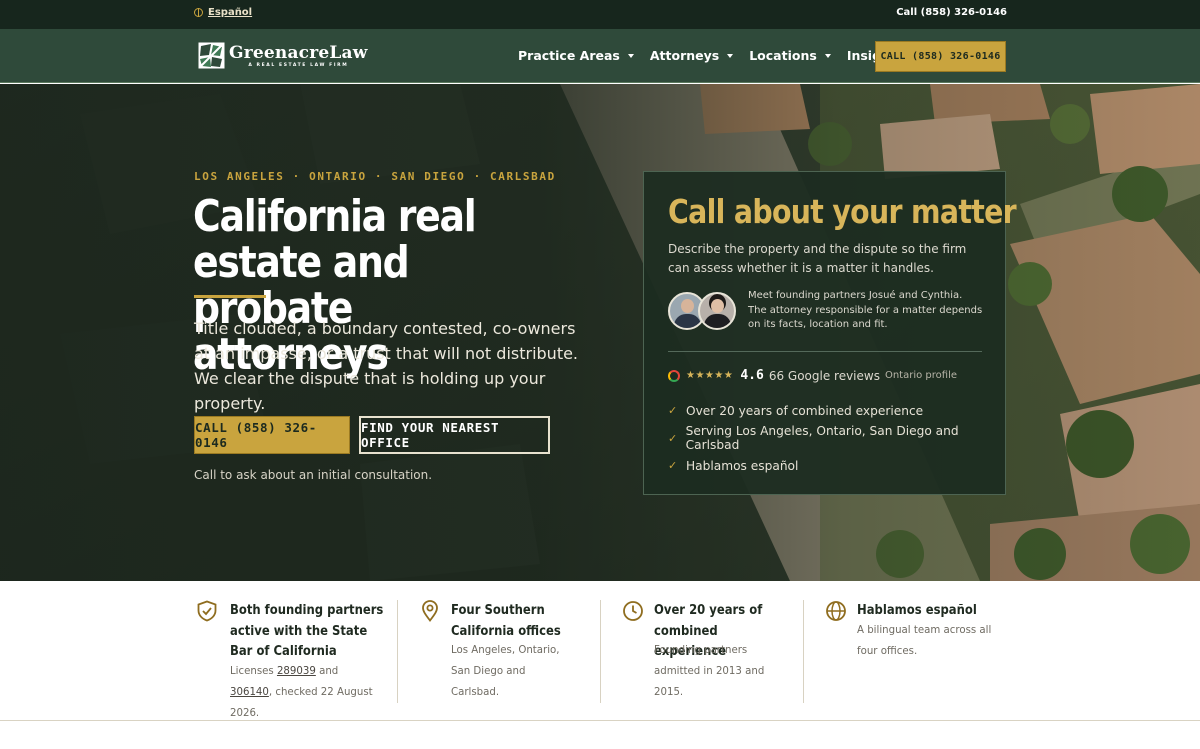  What do you see at coordinates (506, 620) in the screenshot?
I see `trust-title: Four Southern California offices` at bounding box center [506, 620].